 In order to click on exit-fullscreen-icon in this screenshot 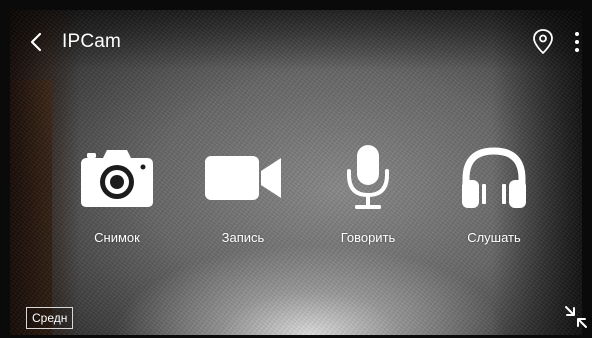, I will do `click(576, 317)`.